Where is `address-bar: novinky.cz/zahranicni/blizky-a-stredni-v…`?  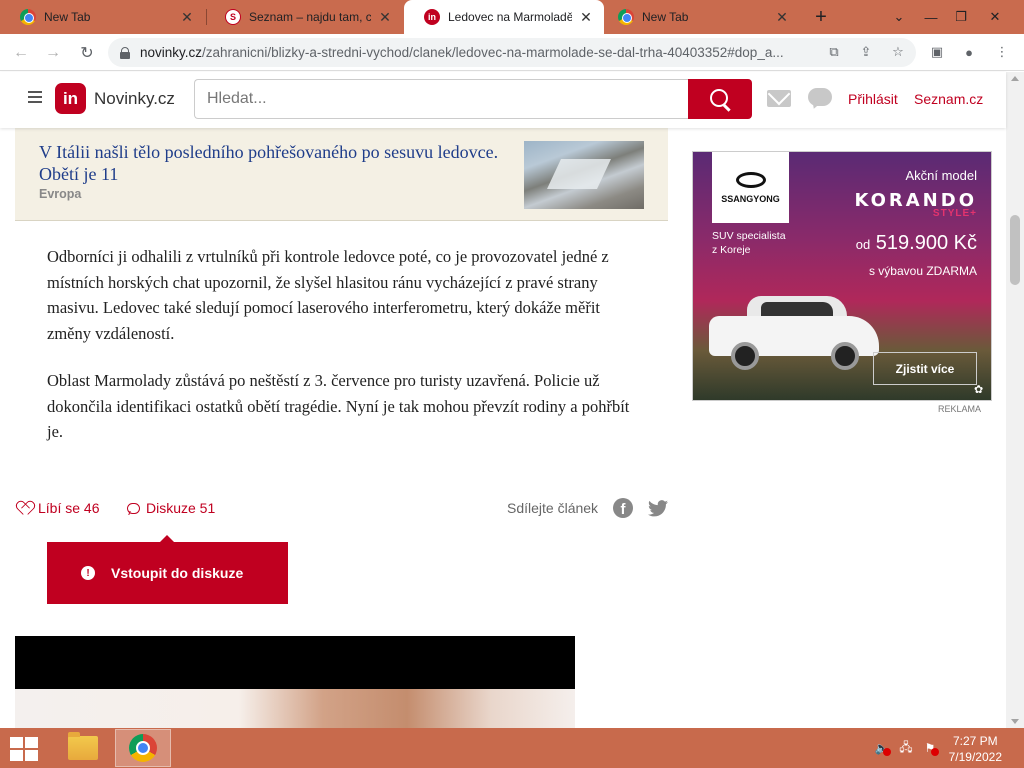 address-bar: novinky.cz/zahranicni/blizky-a-stredni-v… is located at coordinates (512, 52).